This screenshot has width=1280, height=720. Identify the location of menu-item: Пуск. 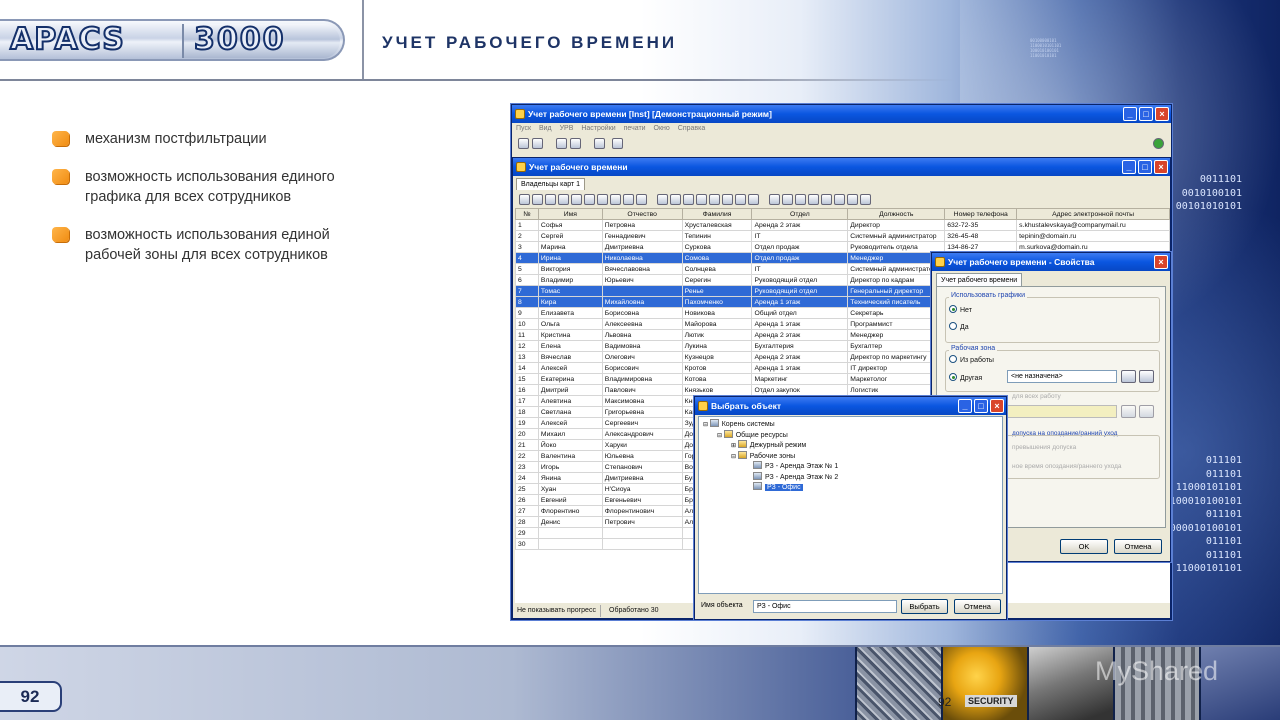
(523, 128).